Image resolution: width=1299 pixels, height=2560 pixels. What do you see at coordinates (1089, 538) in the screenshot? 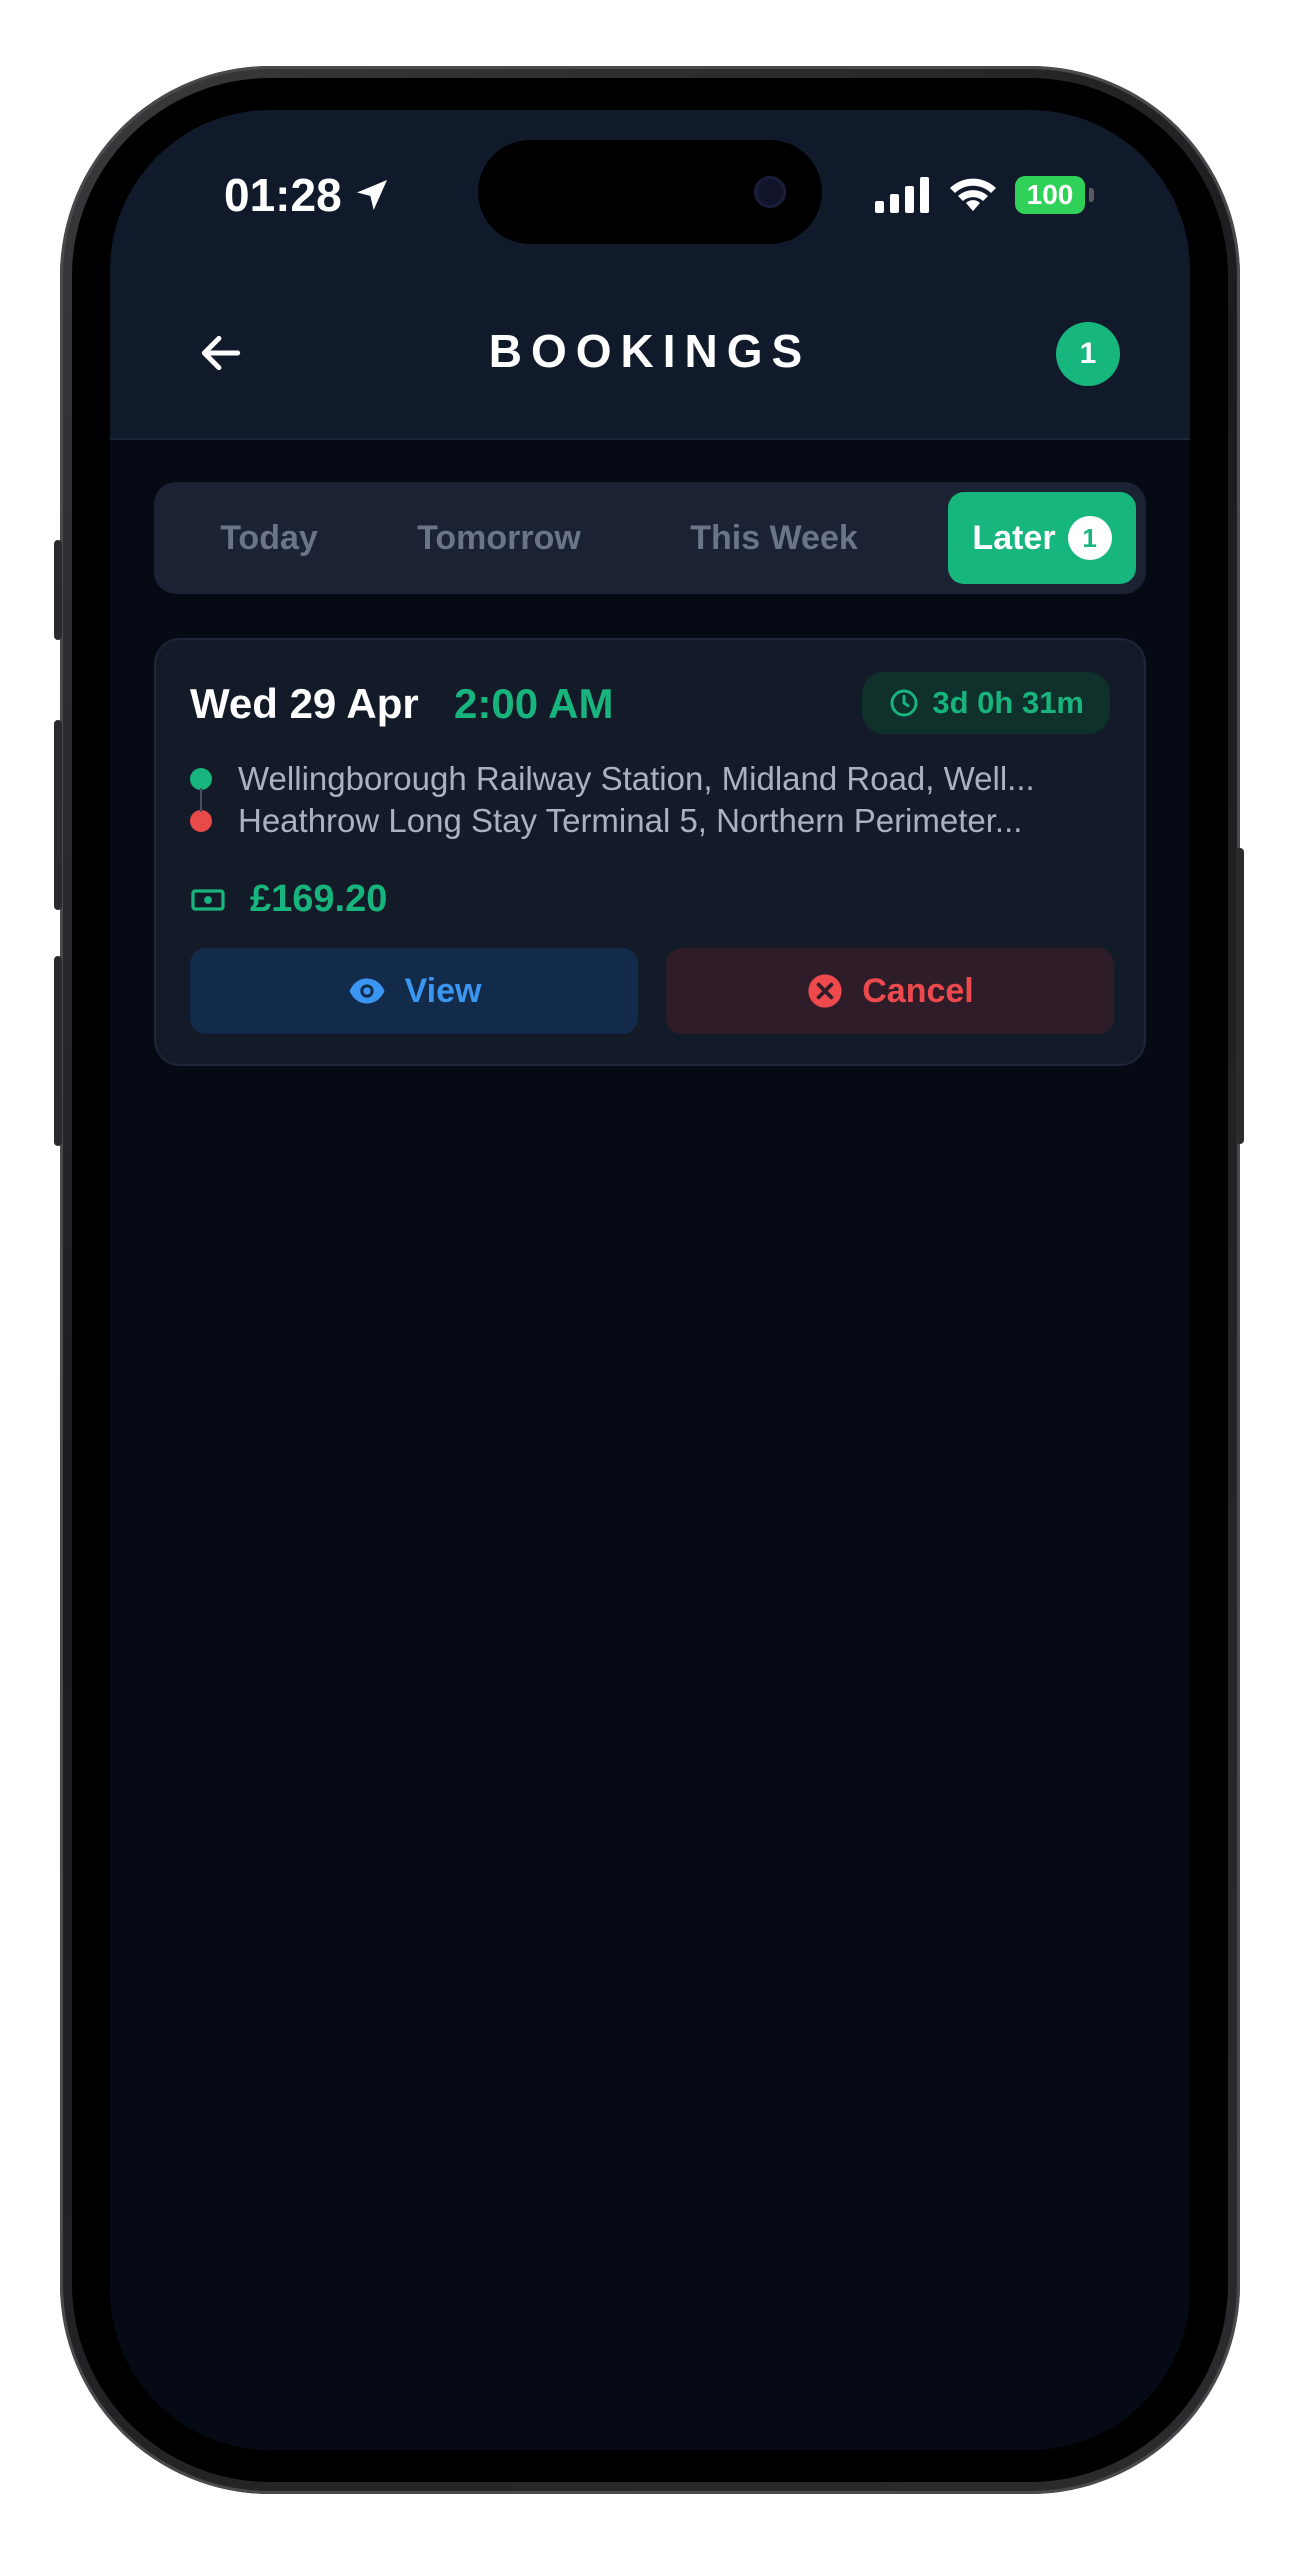
I see `tab-count-badge: 1` at bounding box center [1089, 538].